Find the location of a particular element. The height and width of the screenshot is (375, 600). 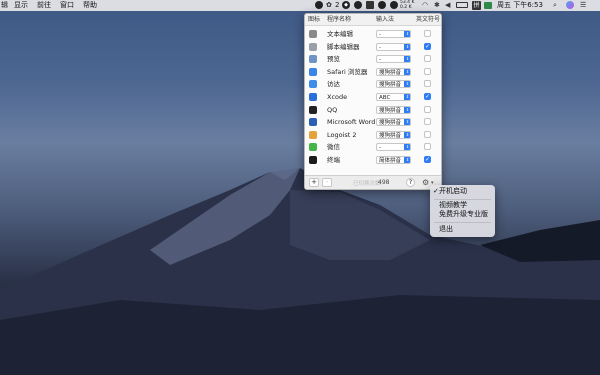

preview-icon is located at coordinates (313, 59).